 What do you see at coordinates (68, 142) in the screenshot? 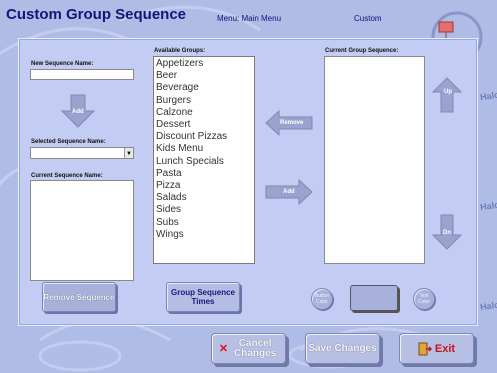
I see `selected-sequence-label: Selected Sequence Name:` at bounding box center [68, 142].